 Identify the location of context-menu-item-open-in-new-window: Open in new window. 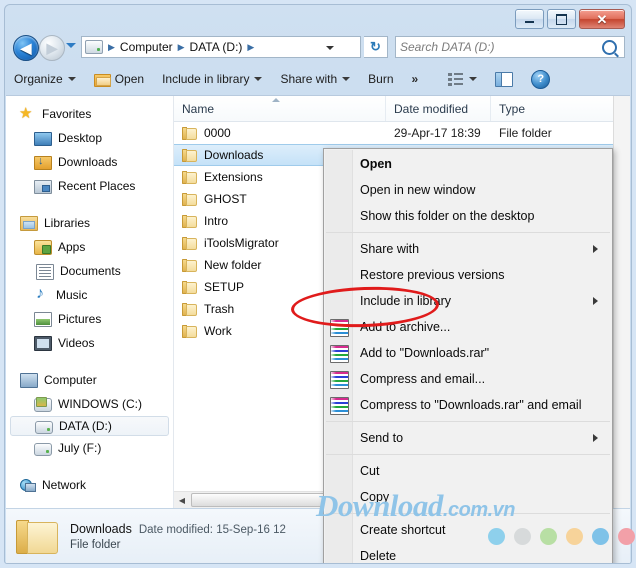
(468, 190).